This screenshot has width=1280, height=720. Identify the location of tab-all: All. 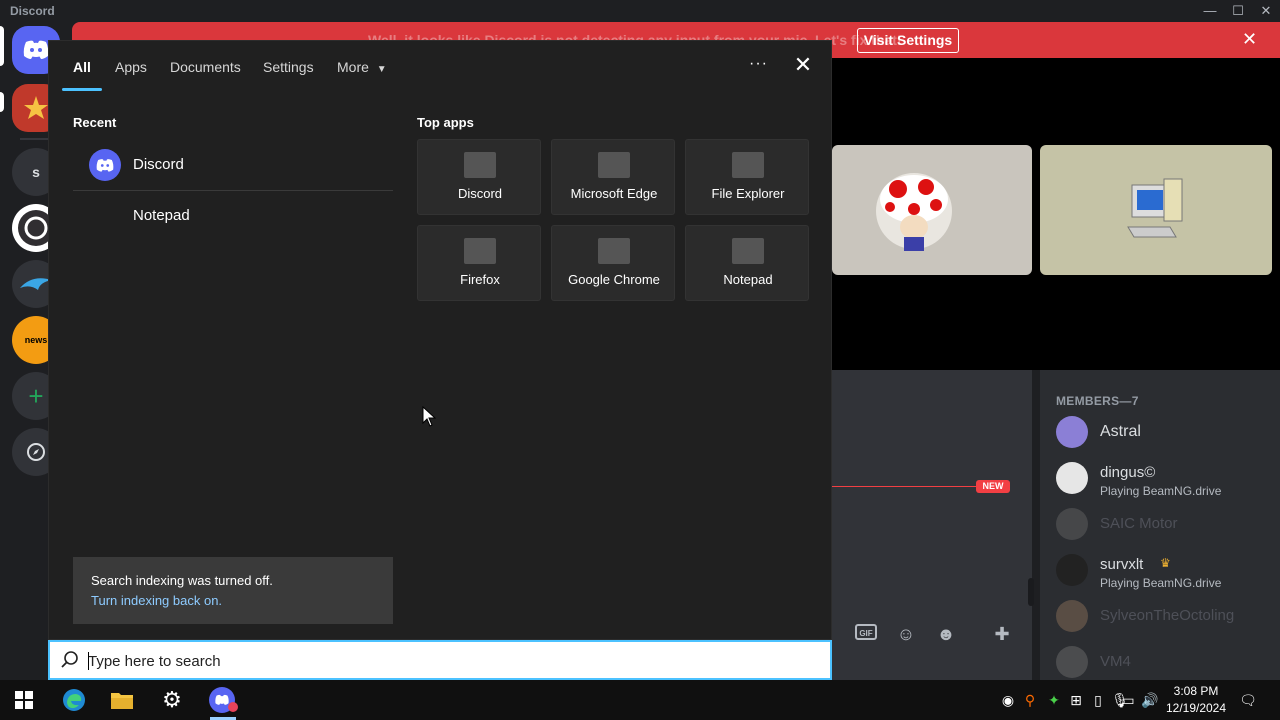
(82, 67).